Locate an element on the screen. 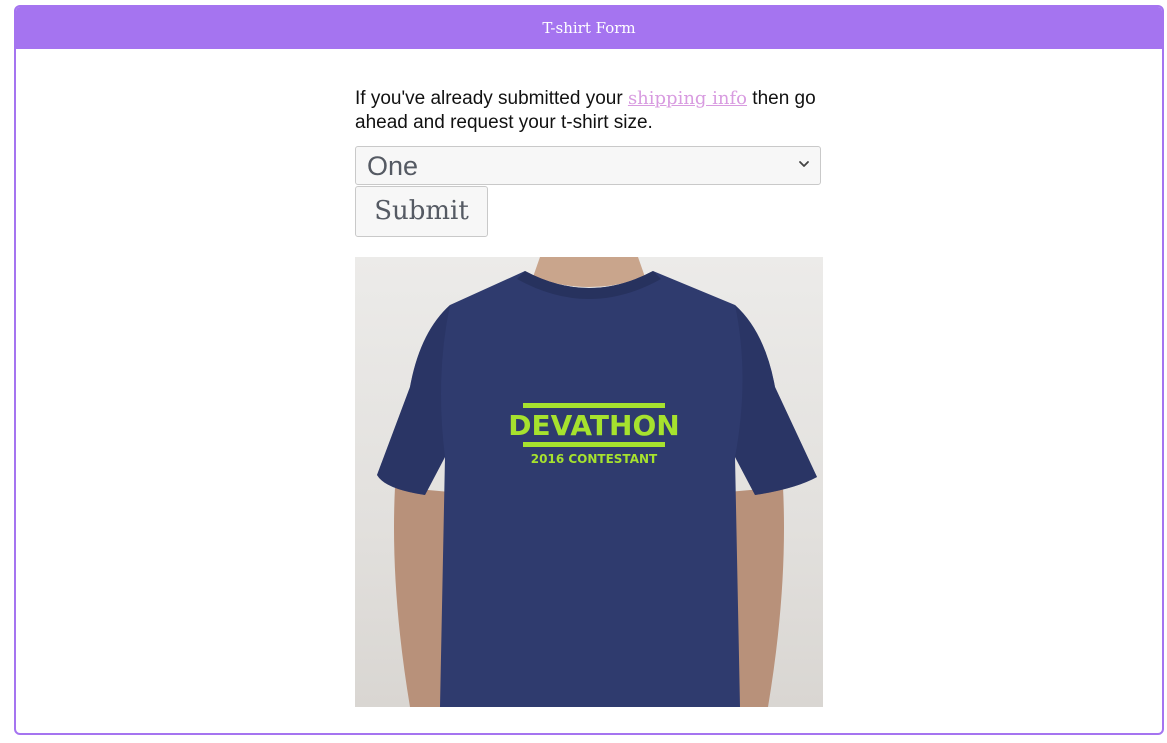 This screenshot has width=1167, height=743. print-subtitle: 2016 CONTESTANT is located at coordinates (594, 459).